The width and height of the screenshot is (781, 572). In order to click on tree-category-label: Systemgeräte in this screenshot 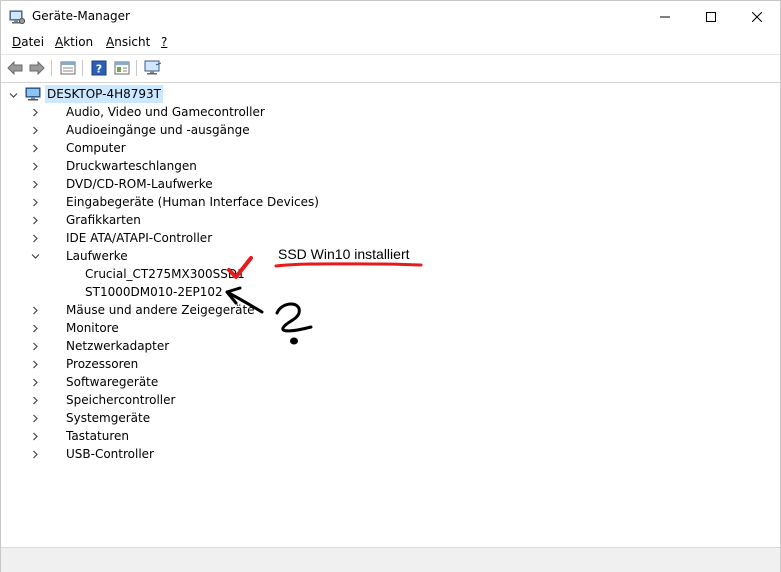, I will do `click(108, 418)`.